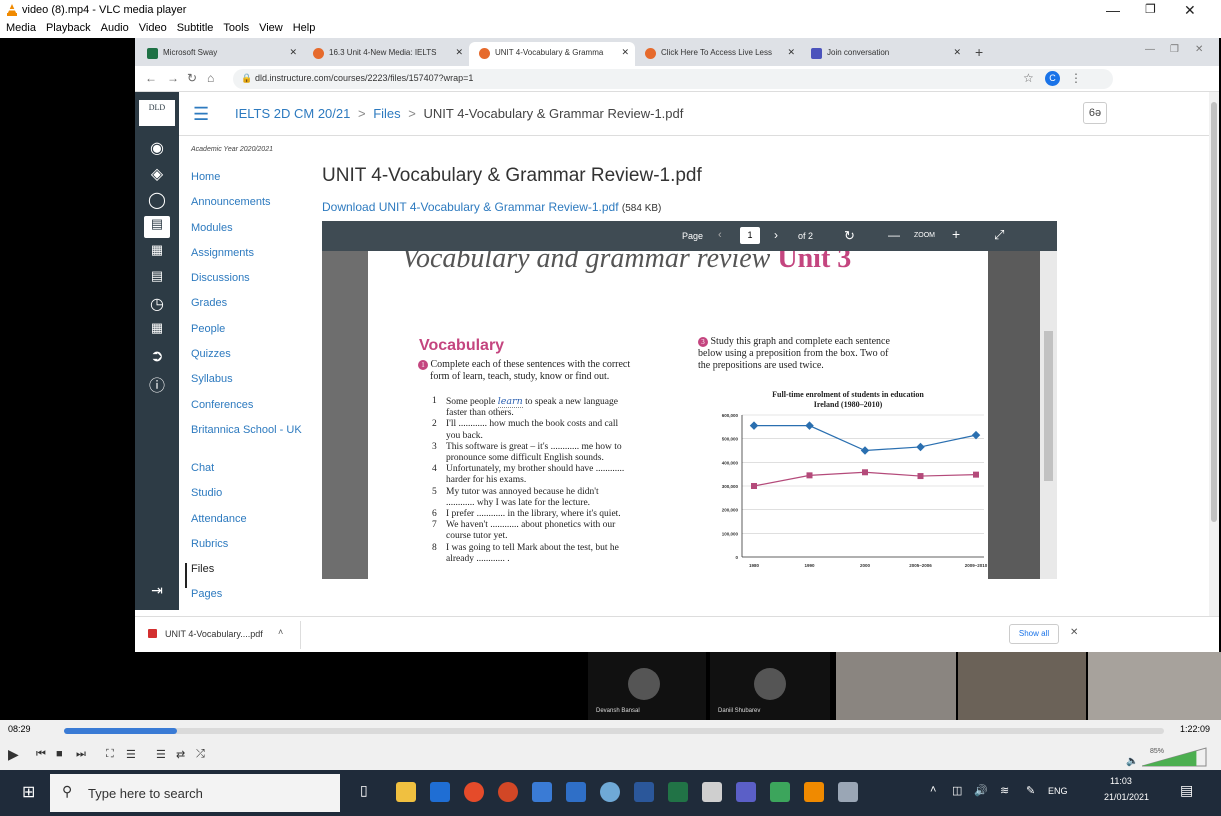 The image size is (1221, 816). What do you see at coordinates (192, 78) in the screenshot?
I see `reload-icon: ↻` at bounding box center [192, 78].